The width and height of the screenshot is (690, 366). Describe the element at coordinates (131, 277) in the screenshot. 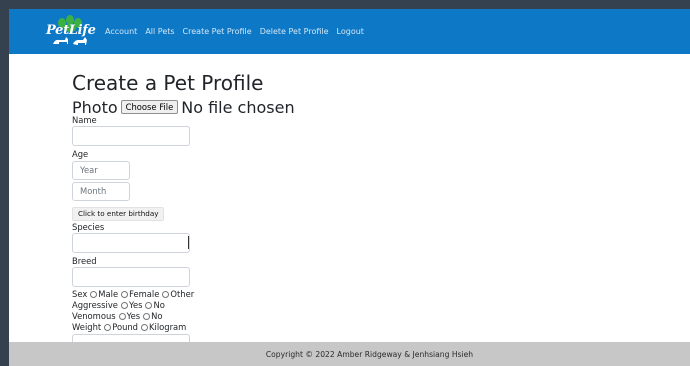

I see `breed-input` at that location.